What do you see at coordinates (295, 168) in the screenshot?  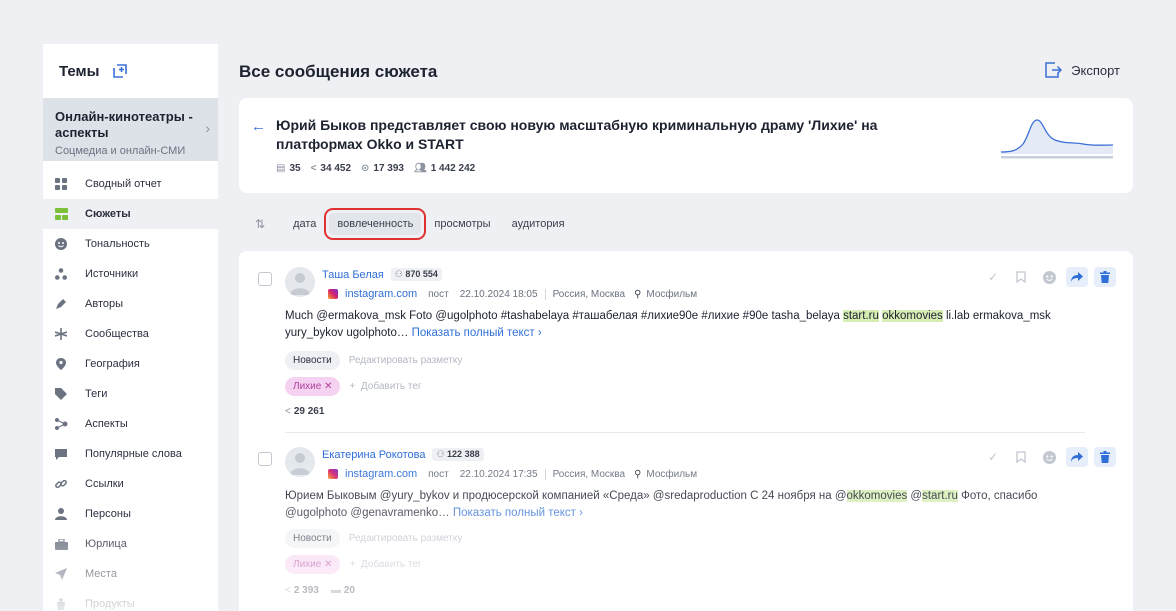 I see `messages-count: 35` at bounding box center [295, 168].